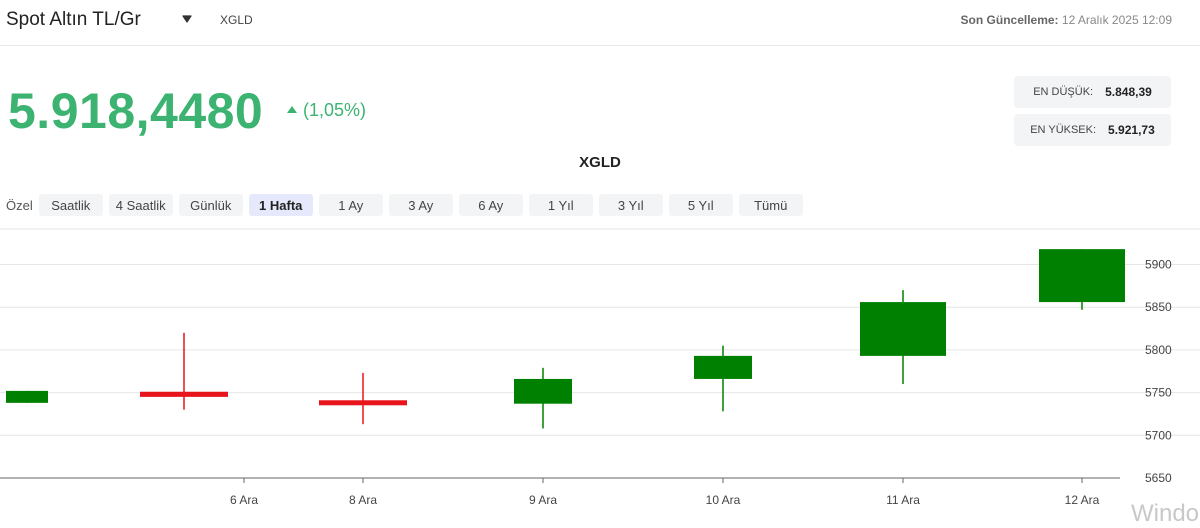 Image resolution: width=1200 pixels, height=528 pixels. What do you see at coordinates (244, 500) in the screenshot?
I see `x-tick-label: 6 Ara` at bounding box center [244, 500].